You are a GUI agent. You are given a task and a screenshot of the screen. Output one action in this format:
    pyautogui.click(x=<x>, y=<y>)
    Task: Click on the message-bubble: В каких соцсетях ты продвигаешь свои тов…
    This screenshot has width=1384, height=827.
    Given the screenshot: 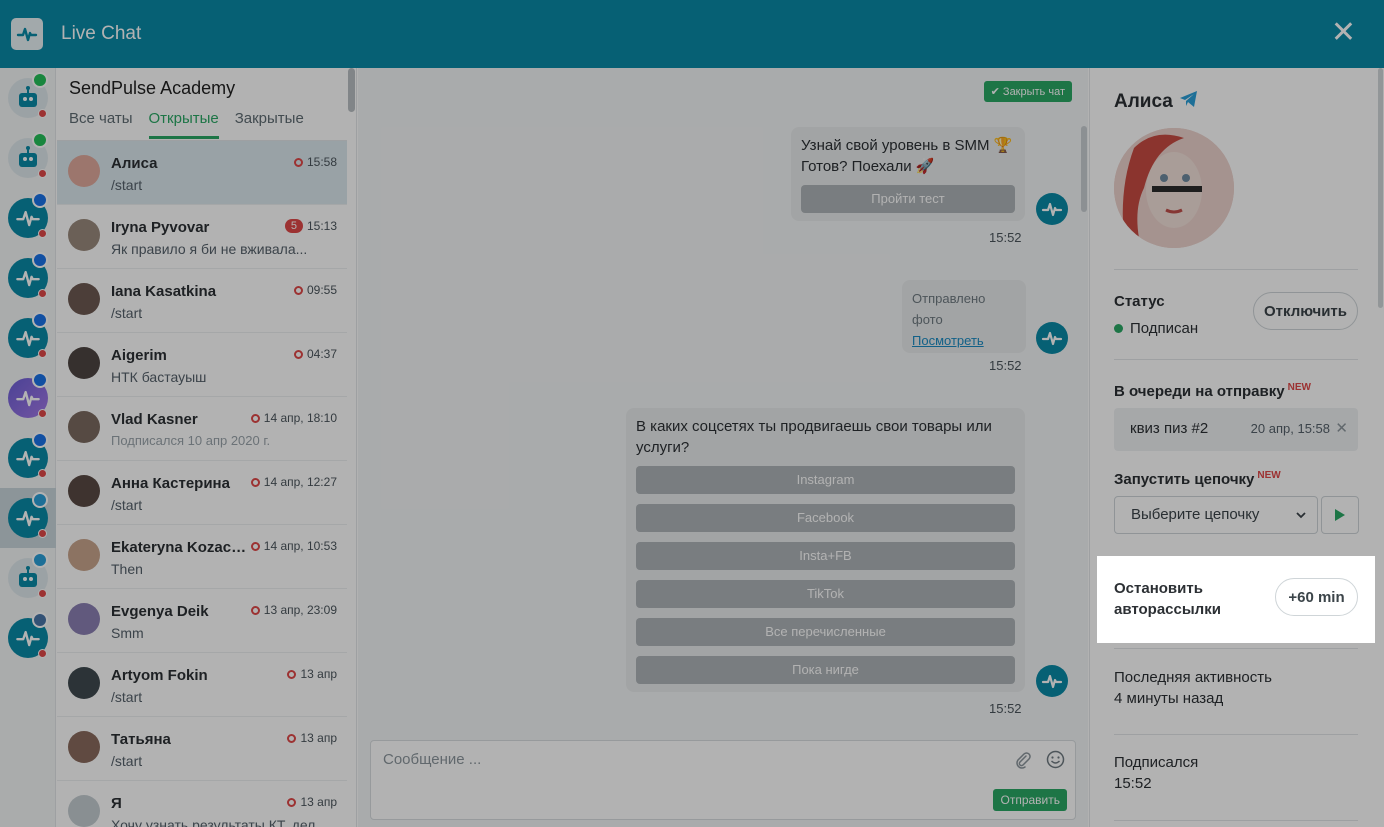 What is the action you would take?
    pyautogui.click(x=825, y=550)
    